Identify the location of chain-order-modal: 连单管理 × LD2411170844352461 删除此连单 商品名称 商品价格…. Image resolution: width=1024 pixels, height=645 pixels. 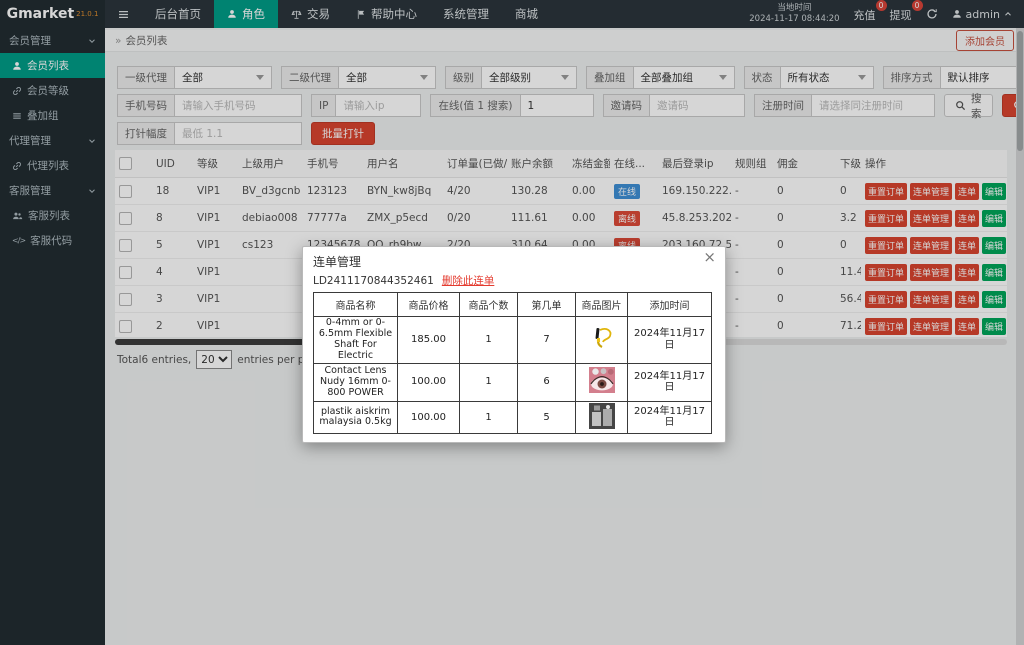
(514, 345).